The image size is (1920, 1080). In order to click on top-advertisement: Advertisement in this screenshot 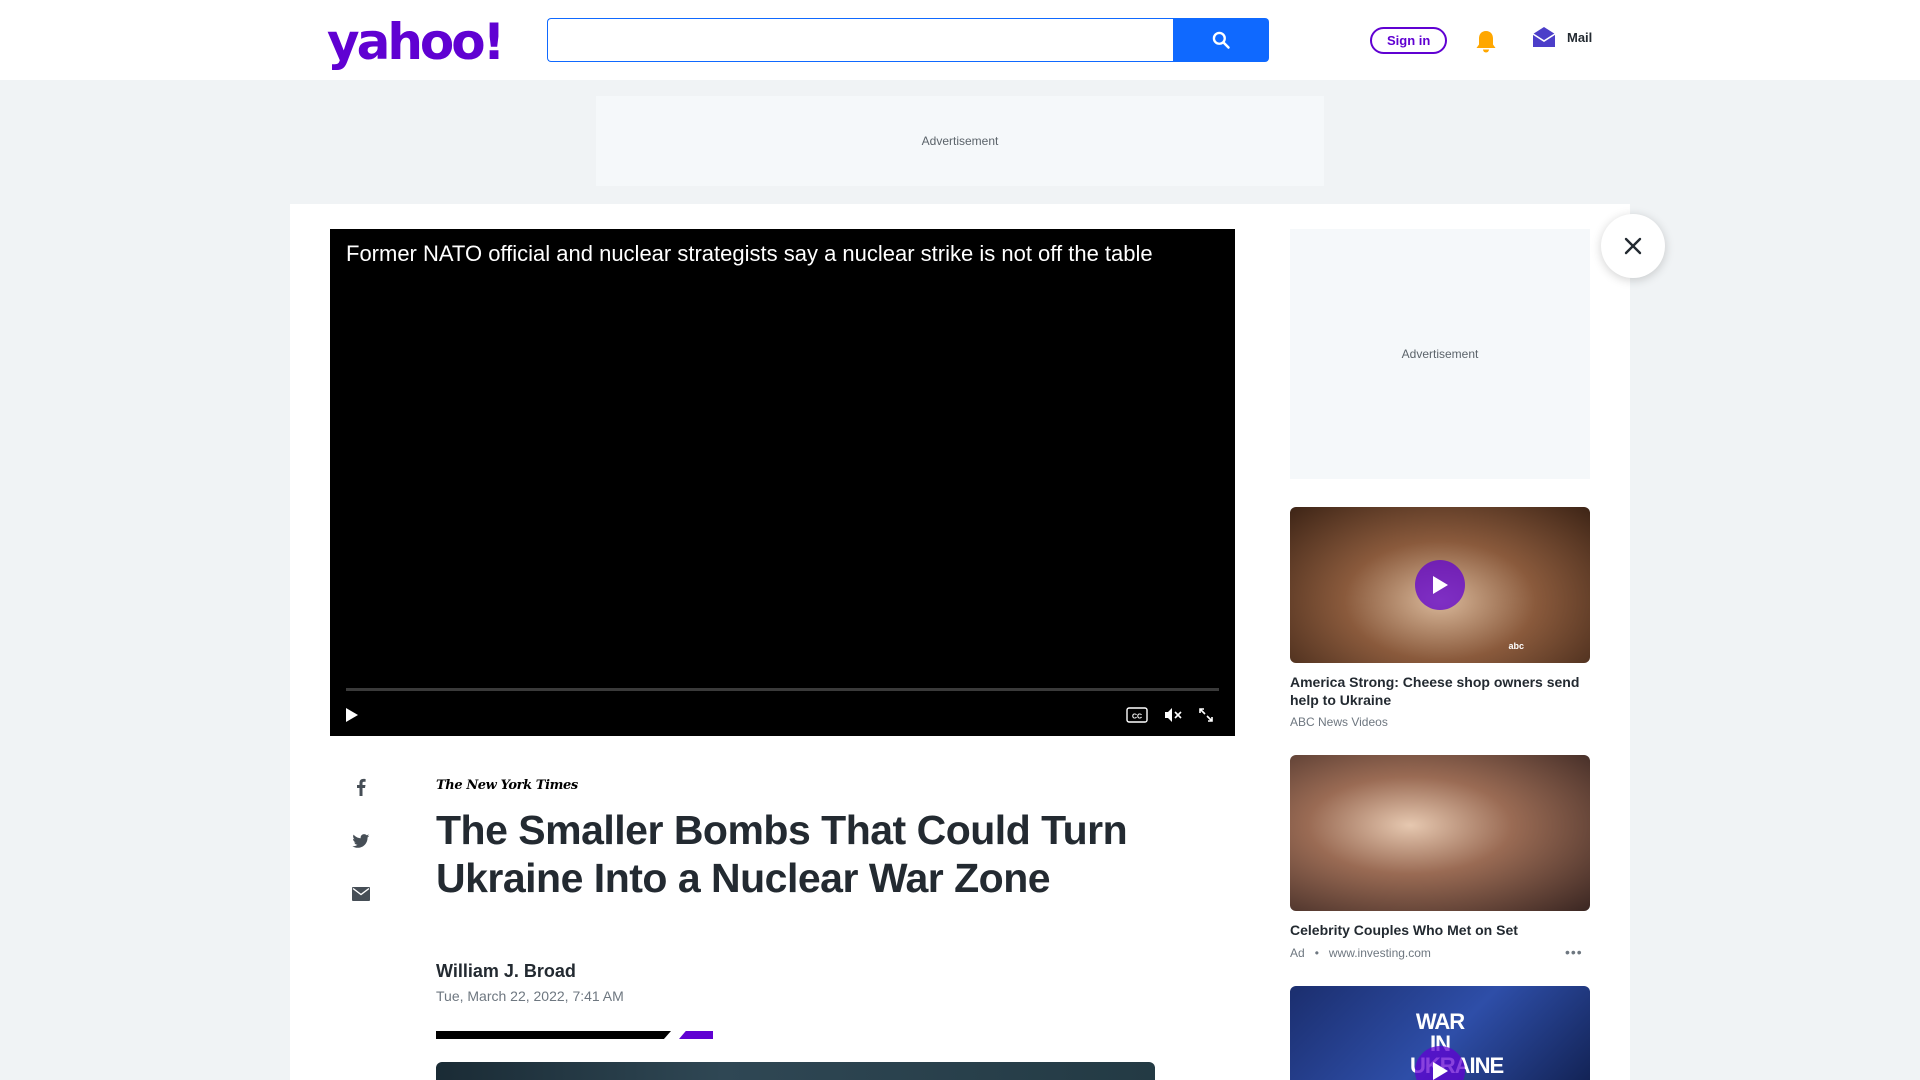, I will do `click(960, 141)`.